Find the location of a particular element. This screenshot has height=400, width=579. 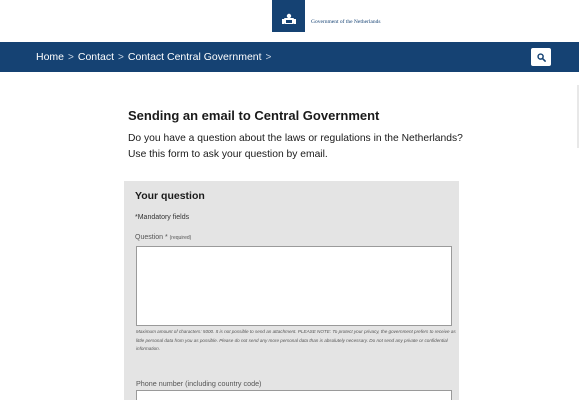

page-title: Sending an email to Central Government is located at coordinates (254, 115).